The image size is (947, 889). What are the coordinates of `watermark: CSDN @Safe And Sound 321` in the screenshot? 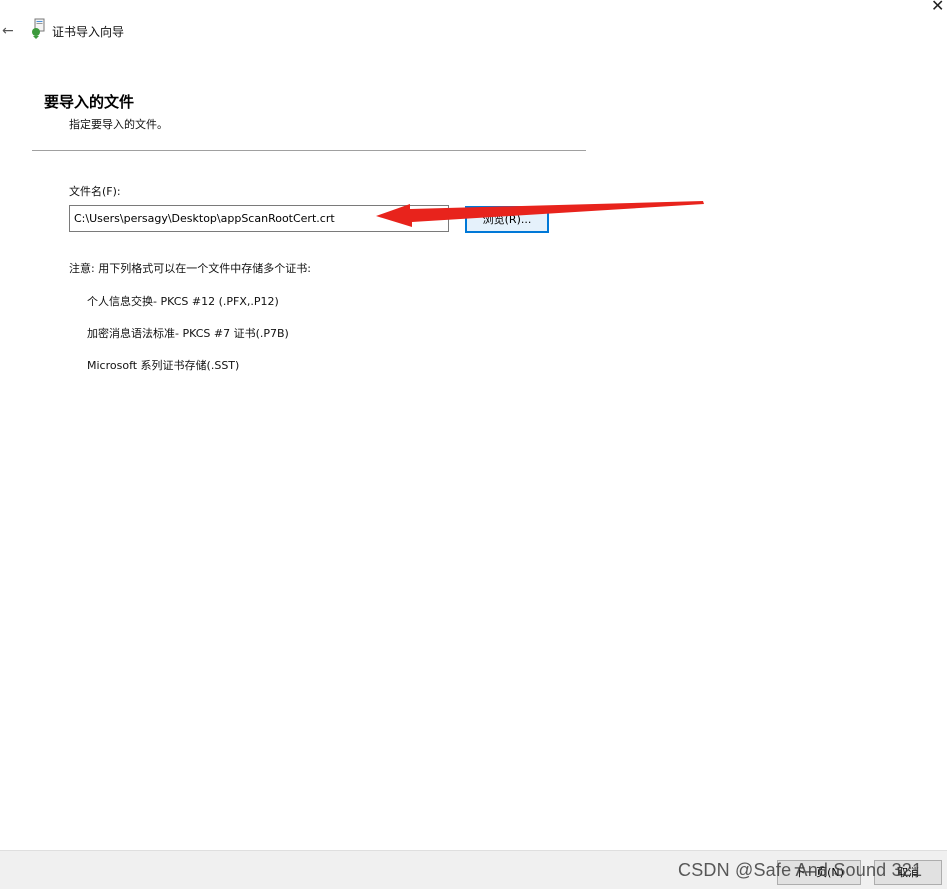 It's located at (800, 870).